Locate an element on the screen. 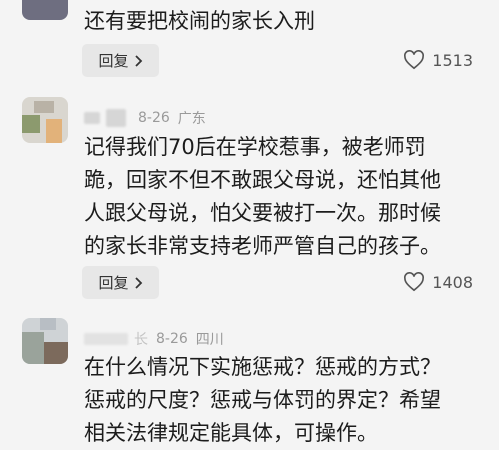 The height and width of the screenshot is (450, 499). comment-meta: 8-26 广东 is located at coordinates (149, 118).